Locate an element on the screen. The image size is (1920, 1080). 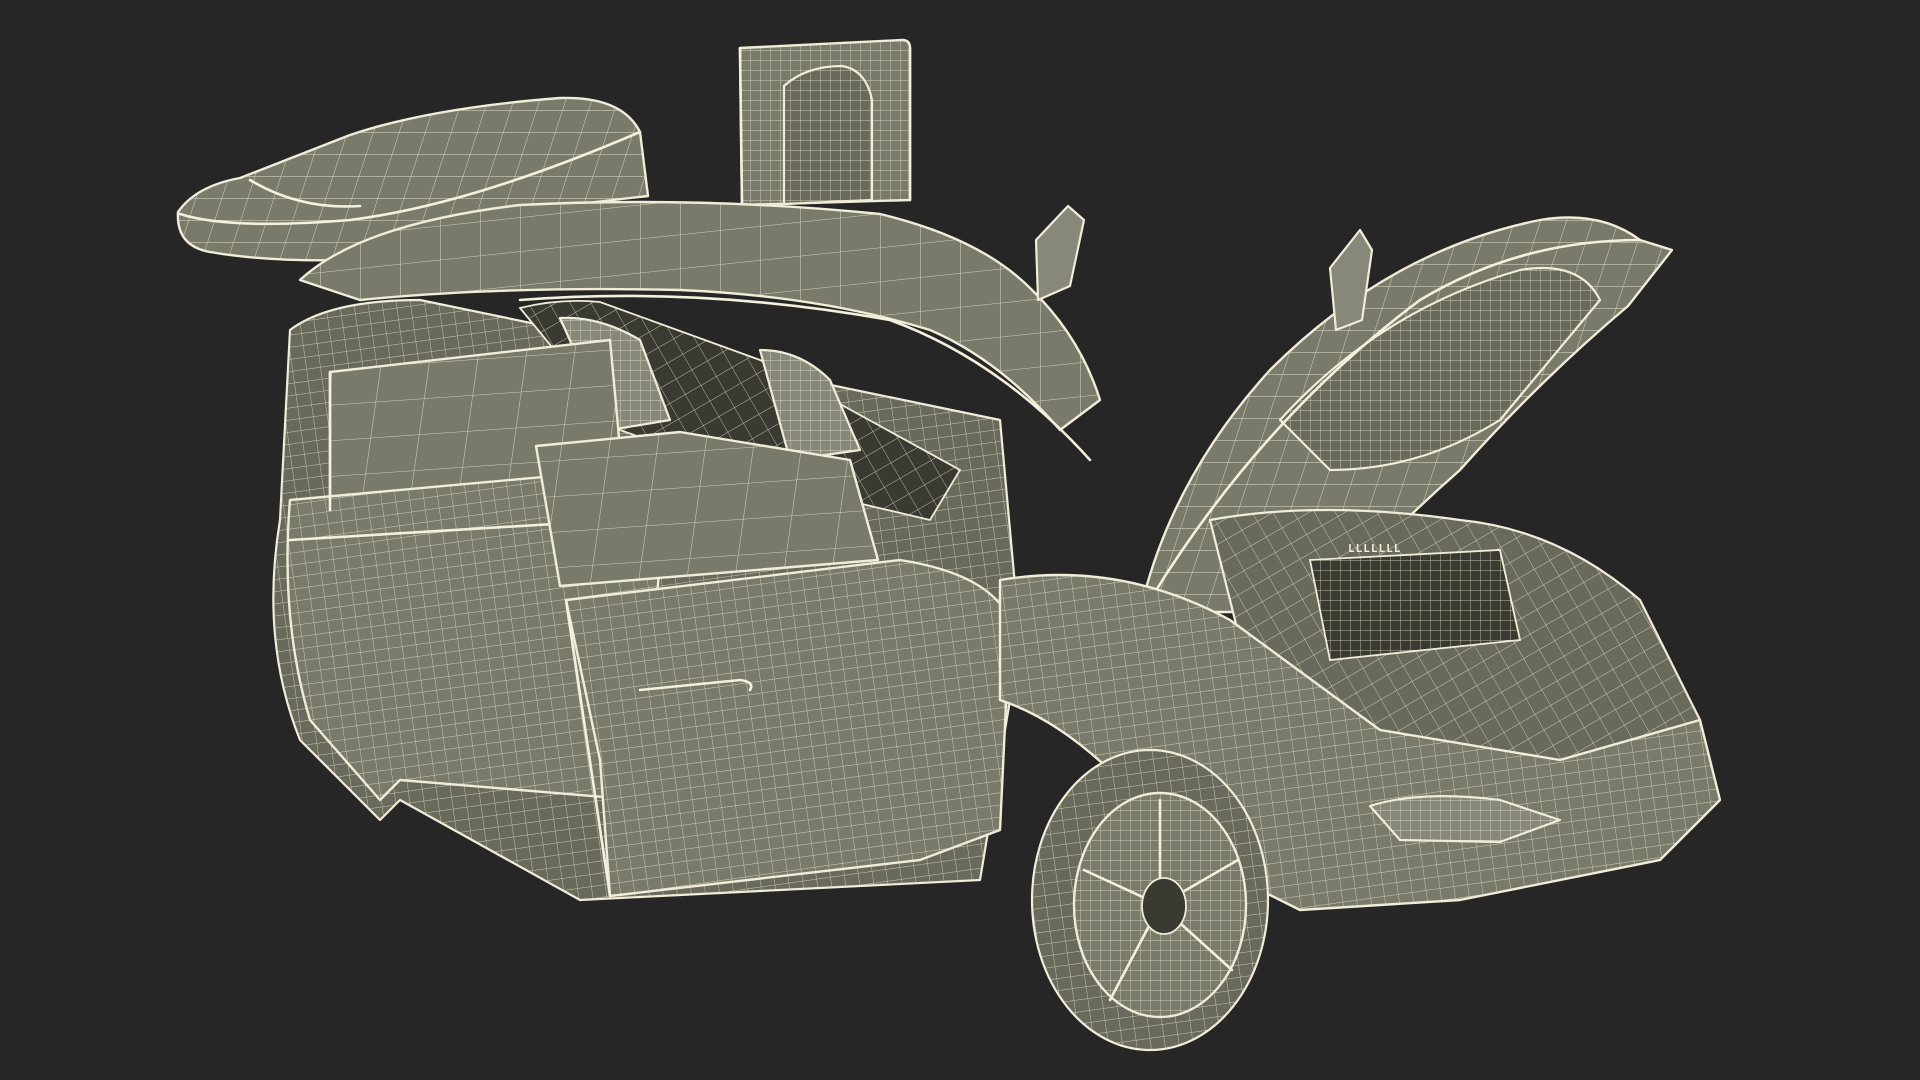
front-wheel is located at coordinates (1150, 900).